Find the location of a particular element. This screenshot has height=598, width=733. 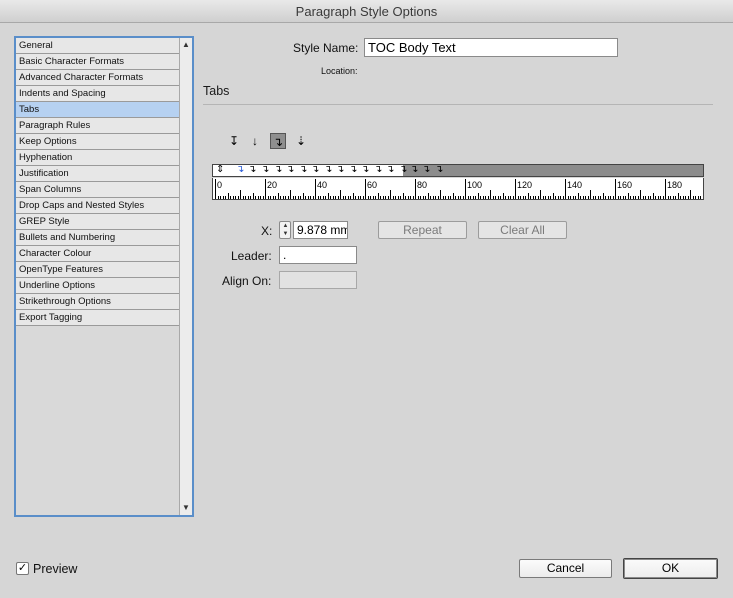

scroll-down-arrow-icon: ▼ is located at coordinates (186, 508).